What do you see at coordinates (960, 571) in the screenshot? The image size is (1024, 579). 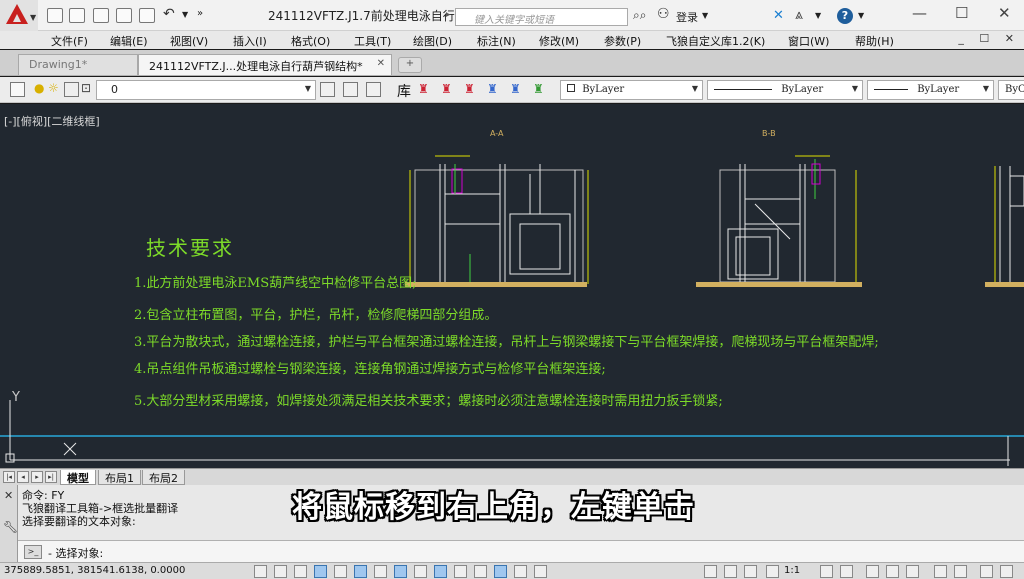 I see `lightbulb-status-icon` at bounding box center [960, 571].